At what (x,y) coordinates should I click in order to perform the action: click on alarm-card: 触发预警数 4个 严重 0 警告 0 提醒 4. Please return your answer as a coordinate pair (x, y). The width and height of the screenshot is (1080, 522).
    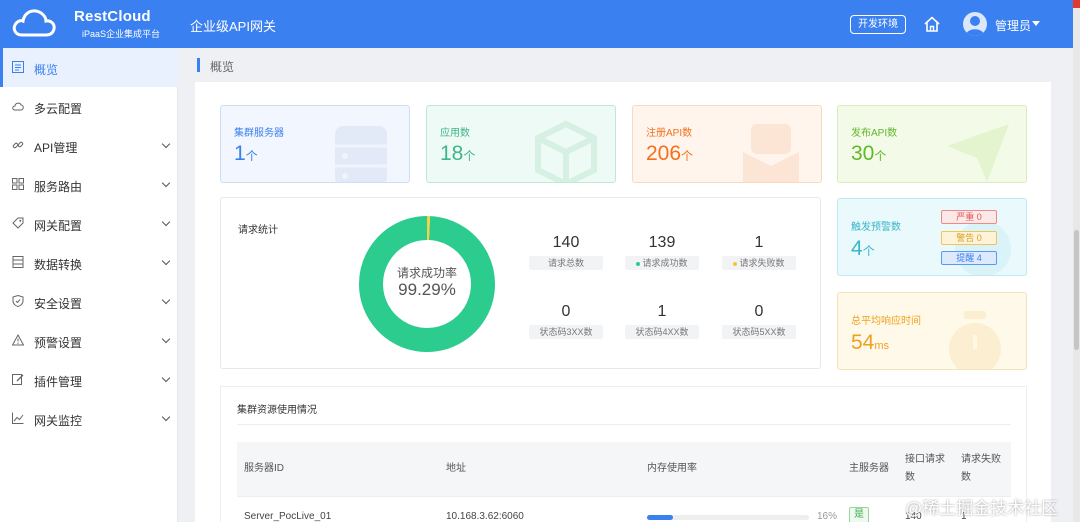
    Looking at the image, I should click on (932, 237).